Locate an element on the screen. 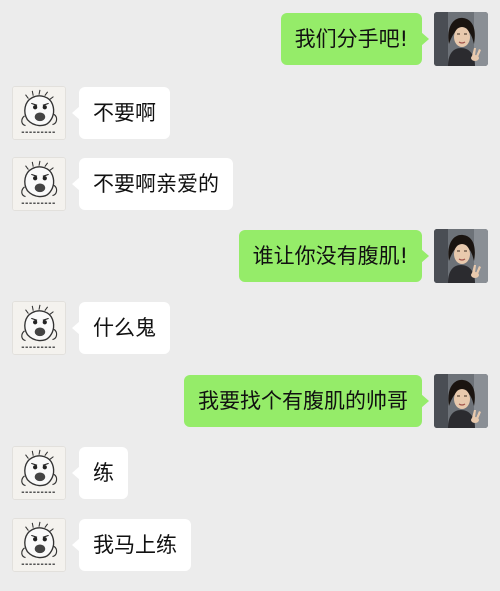 The height and width of the screenshot is (591, 500). message-row-sent: 我要找个有腹肌的帅哥 is located at coordinates (250, 402).